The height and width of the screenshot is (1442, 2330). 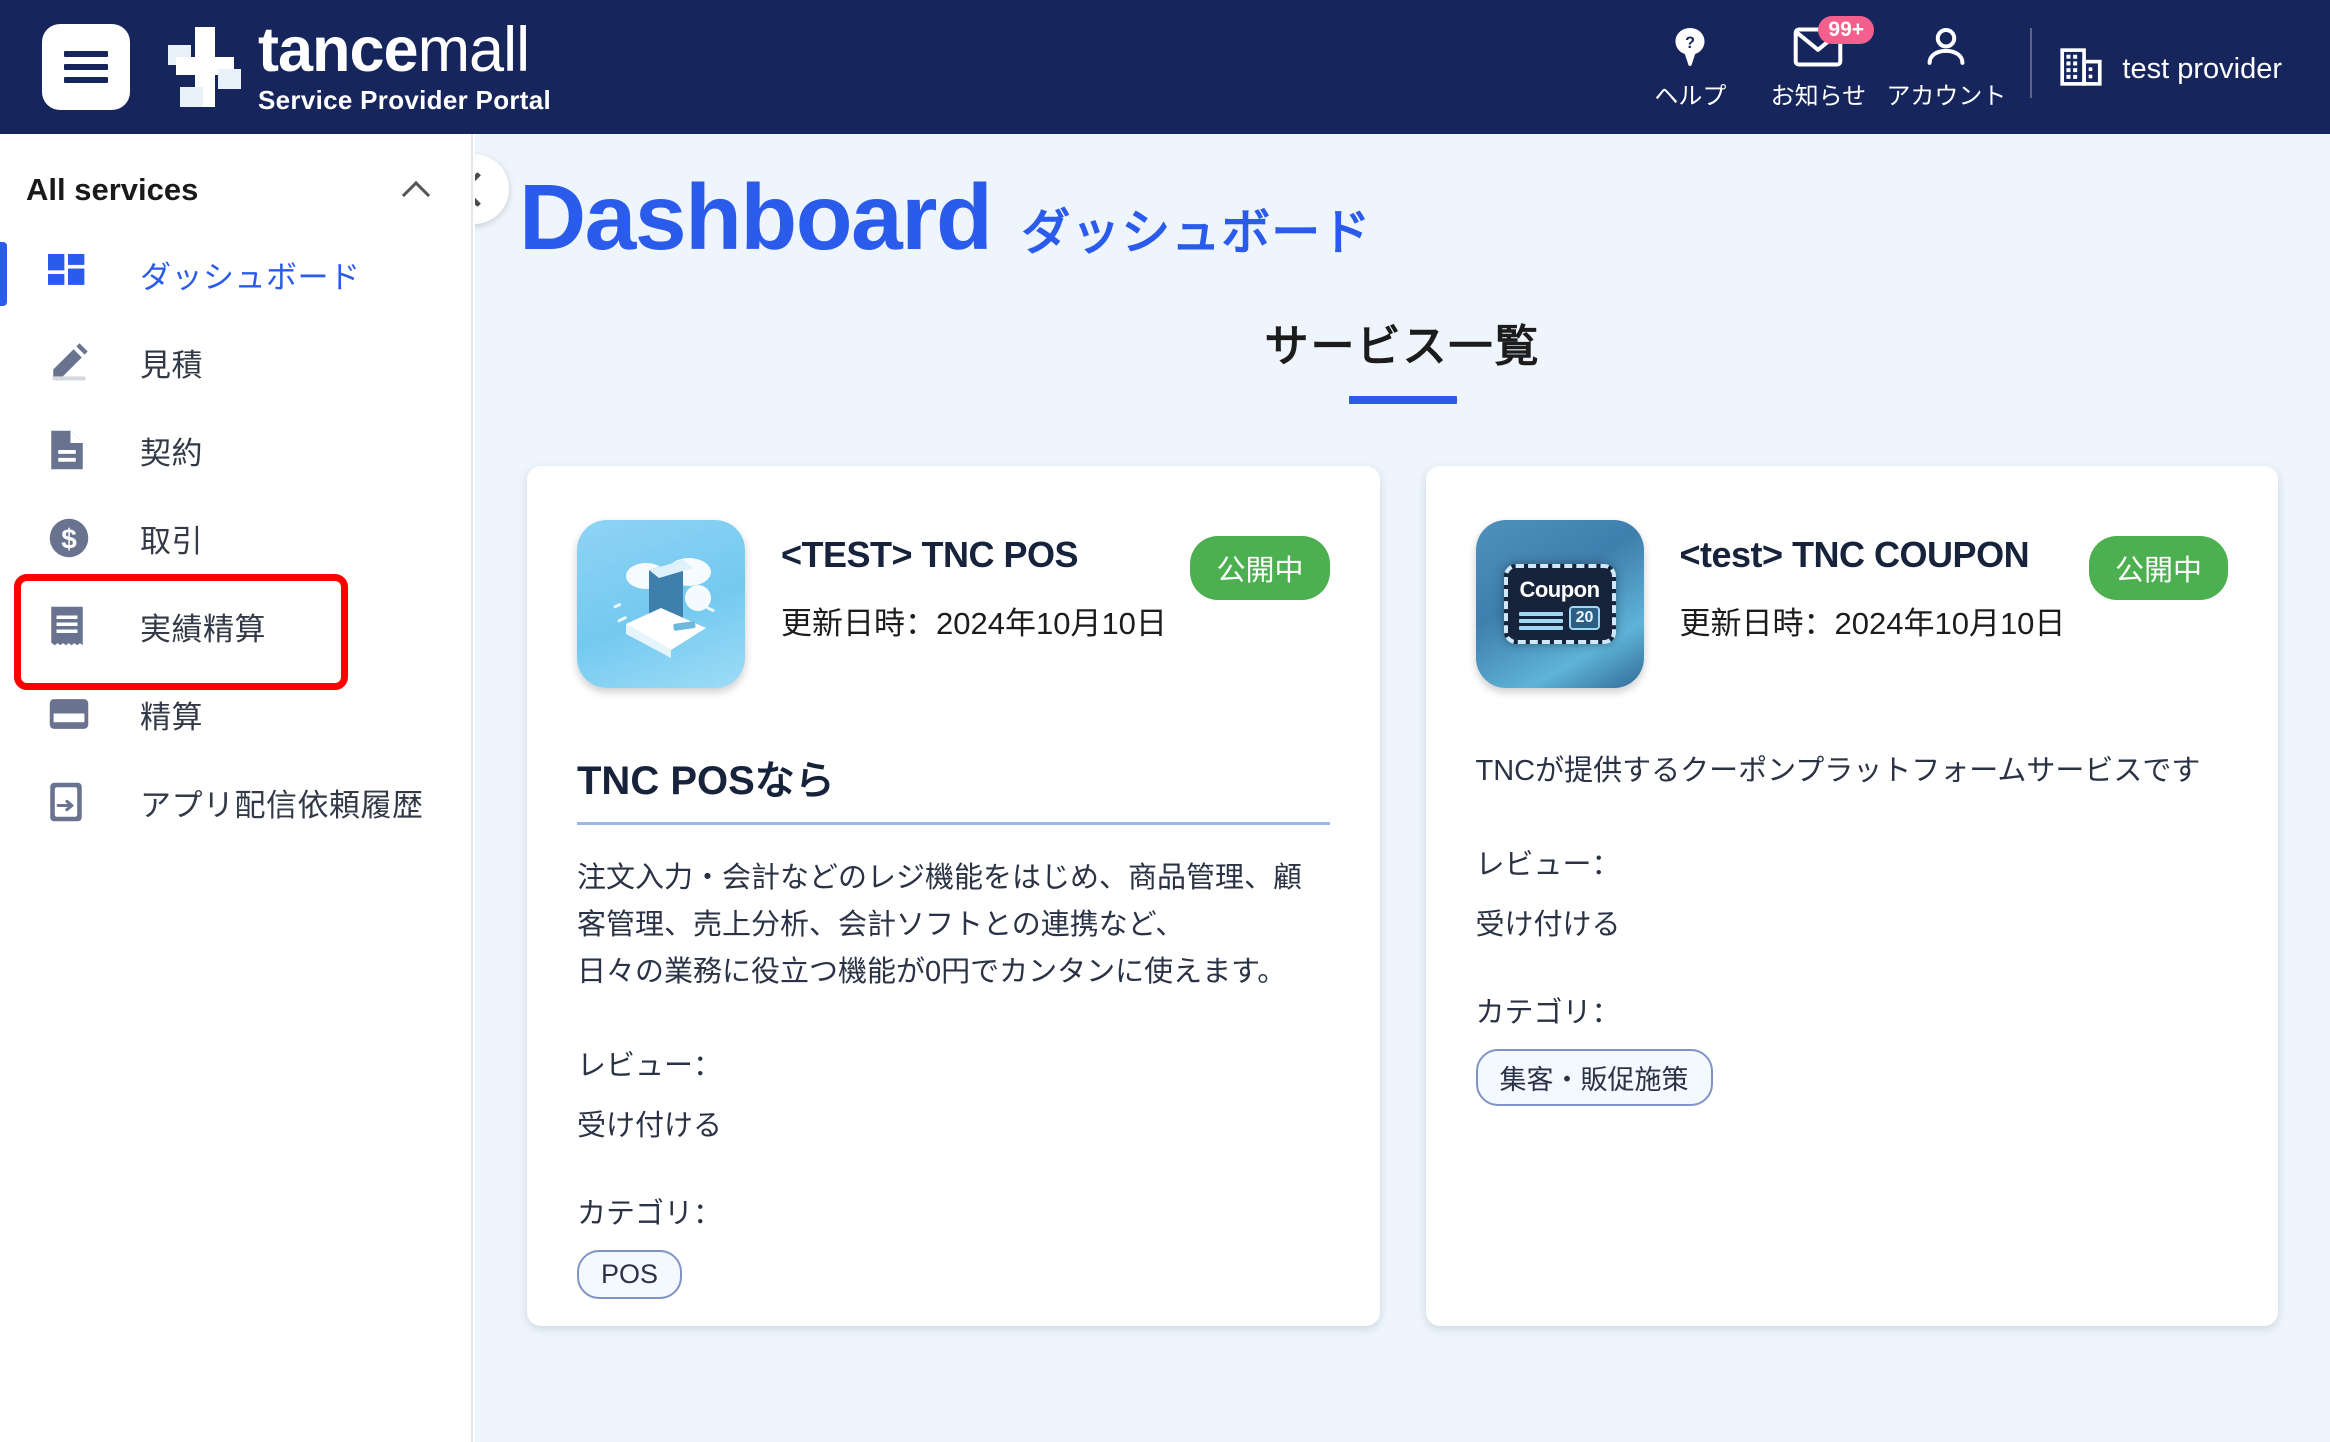 I want to click on sidebar-item-settlement: 精算, so click(x=235, y=714).